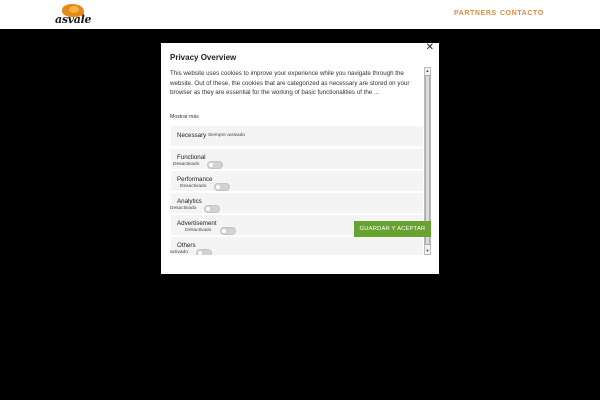 The width and height of the screenshot is (600, 400). I want to click on show-more-link: Mostrar más, so click(184, 117).